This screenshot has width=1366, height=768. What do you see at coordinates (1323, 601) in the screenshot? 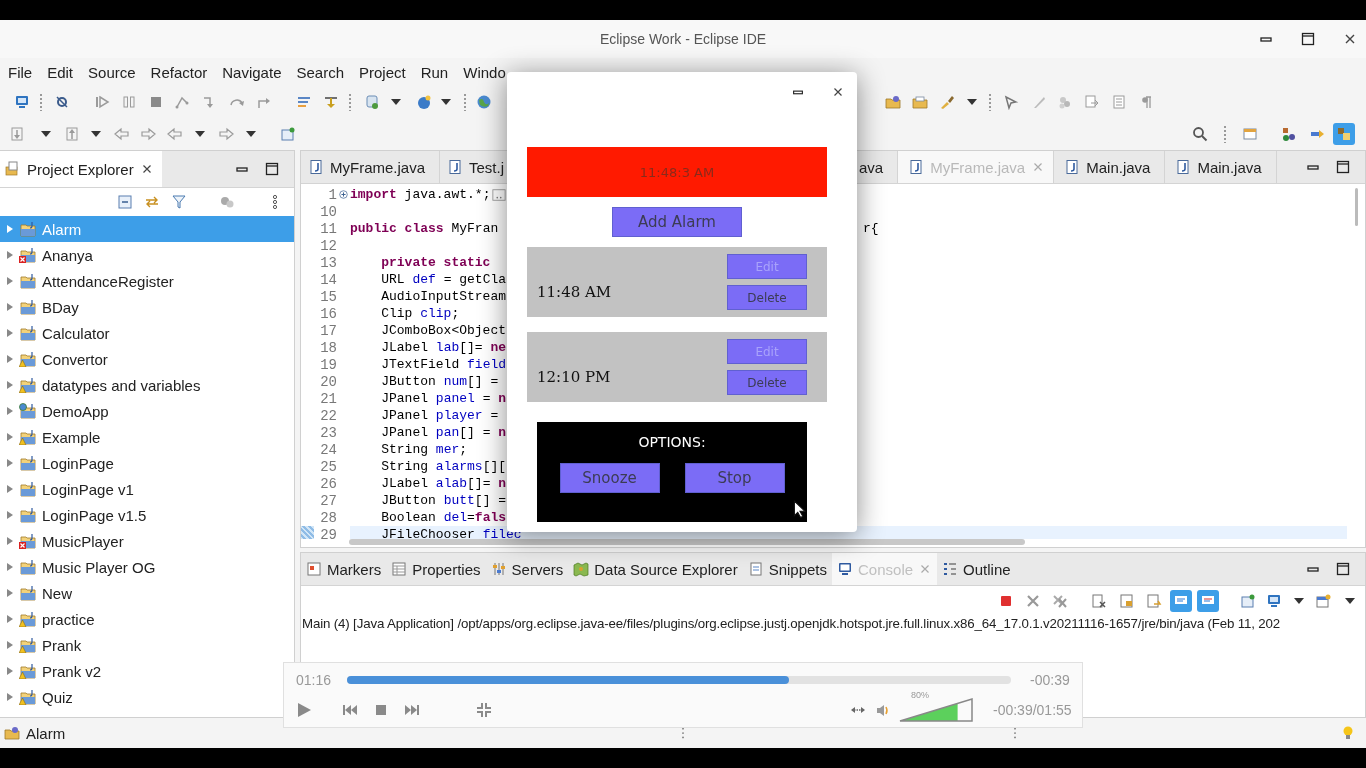
I see `new-console-icon` at bounding box center [1323, 601].